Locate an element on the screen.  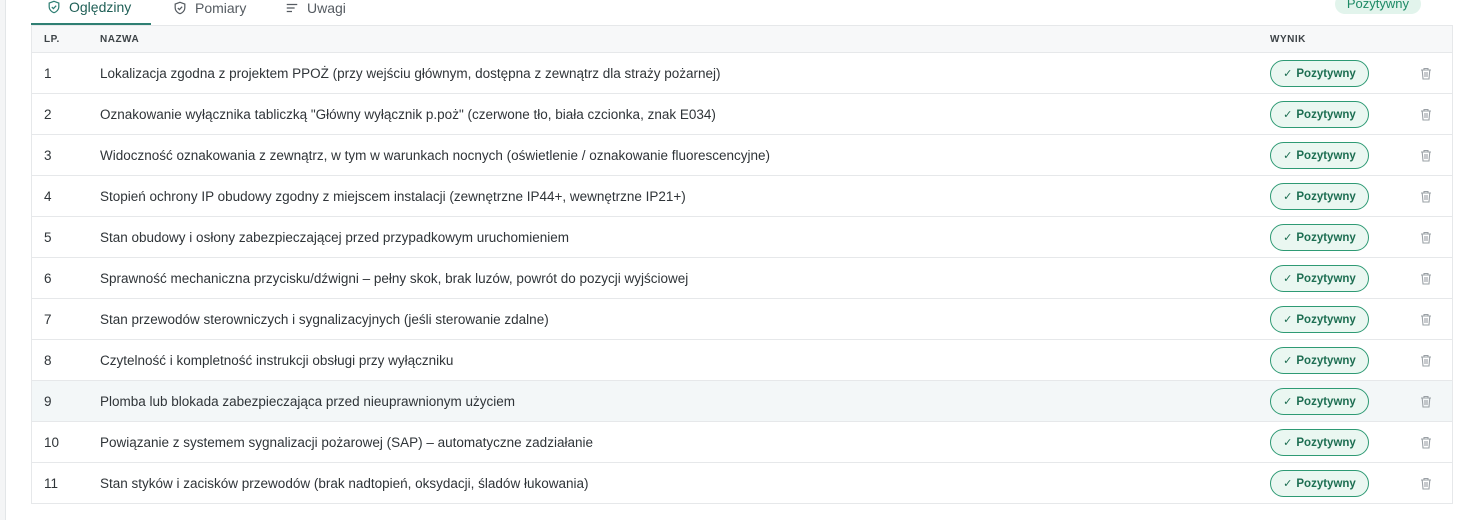
column-header-result: WYNIK is located at coordinates (1288, 39).